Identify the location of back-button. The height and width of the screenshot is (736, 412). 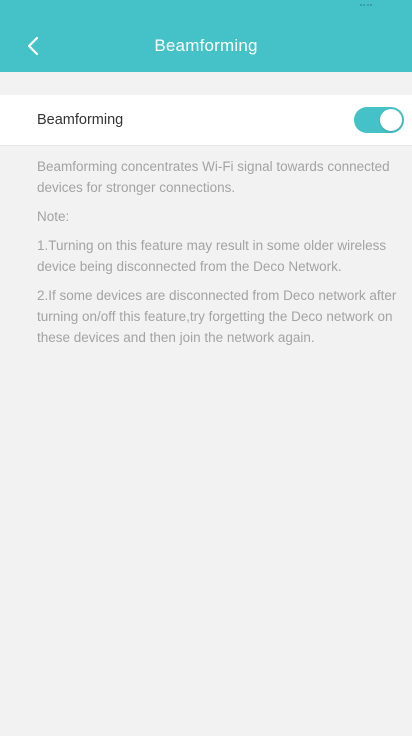
(34, 46).